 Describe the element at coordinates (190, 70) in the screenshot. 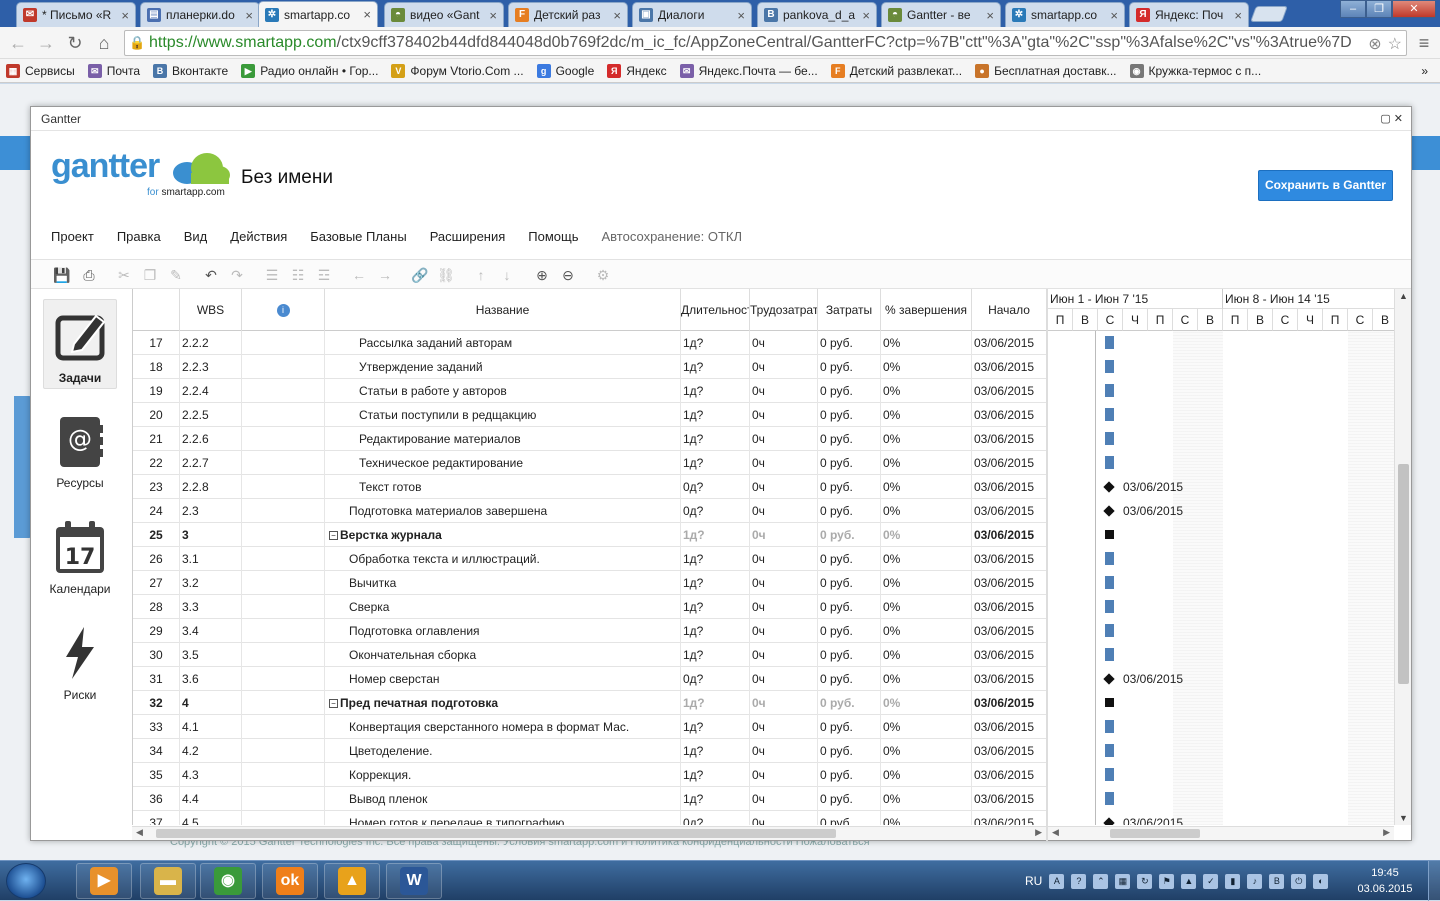

I see `bookmark-item: B Вконтакте` at that location.